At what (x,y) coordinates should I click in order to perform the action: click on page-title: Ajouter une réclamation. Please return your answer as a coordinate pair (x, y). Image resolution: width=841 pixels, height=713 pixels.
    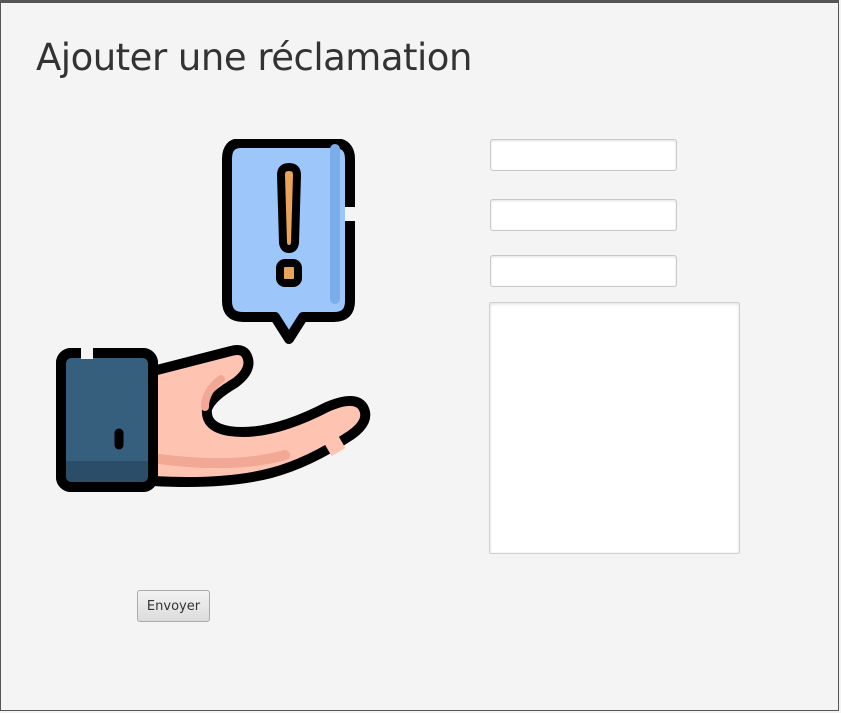
    Looking at the image, I should click on (254, 57).